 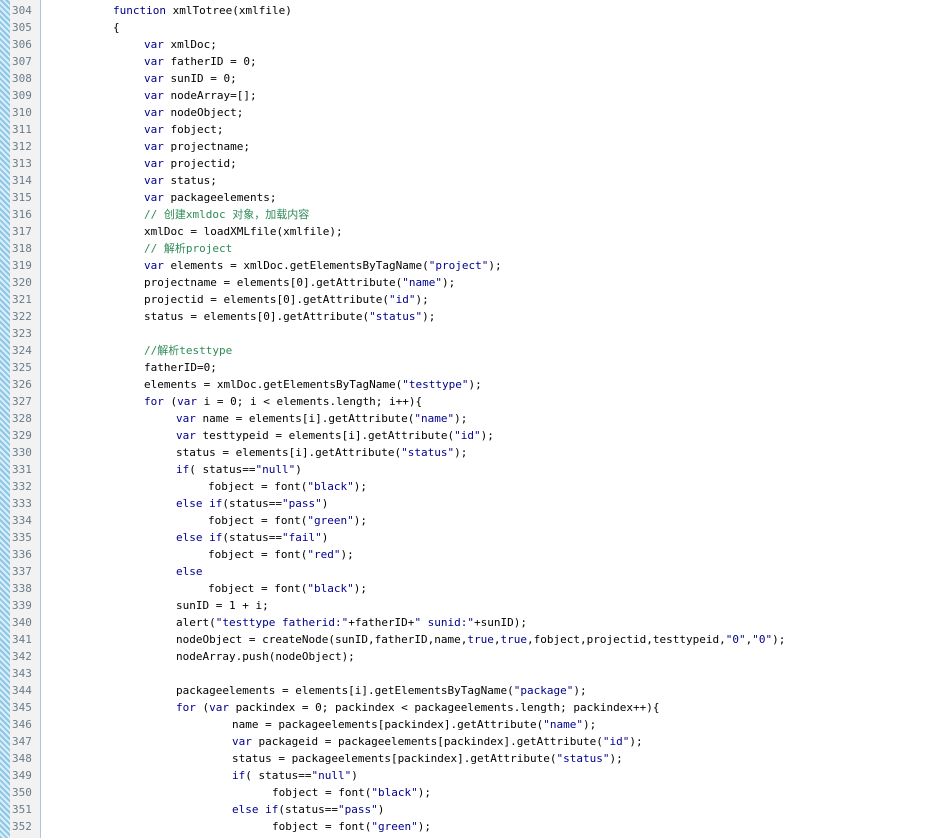 I want to click on code-text: nodeArray.push(nodeObject);, so click(x=265, y=656).